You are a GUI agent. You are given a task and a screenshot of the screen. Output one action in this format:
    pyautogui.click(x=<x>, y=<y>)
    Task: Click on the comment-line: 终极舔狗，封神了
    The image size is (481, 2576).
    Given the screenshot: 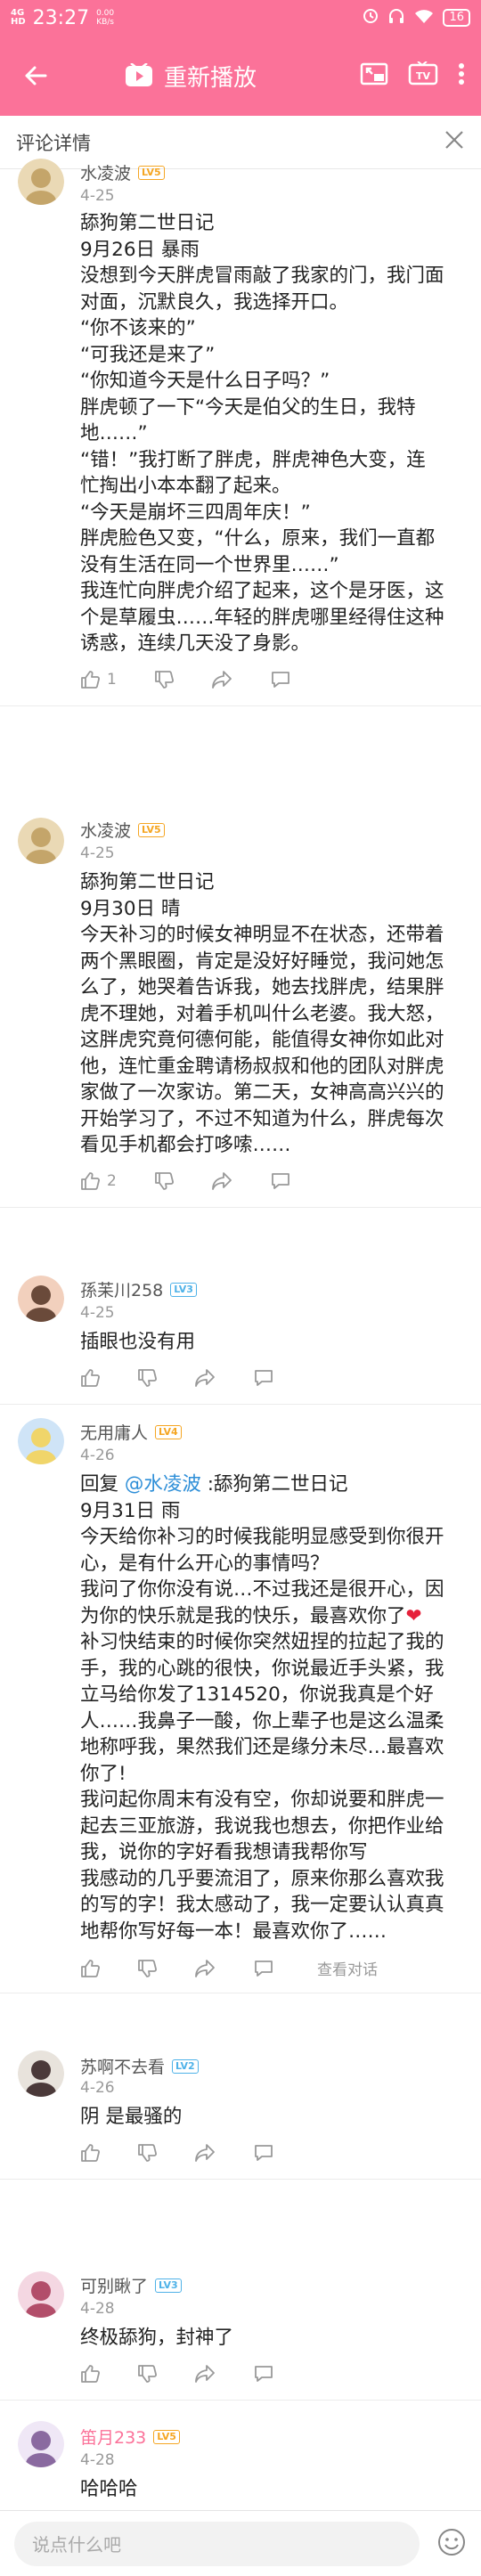 What is the action you would take?
    pyautogui.click(x=271, y=2339)
    